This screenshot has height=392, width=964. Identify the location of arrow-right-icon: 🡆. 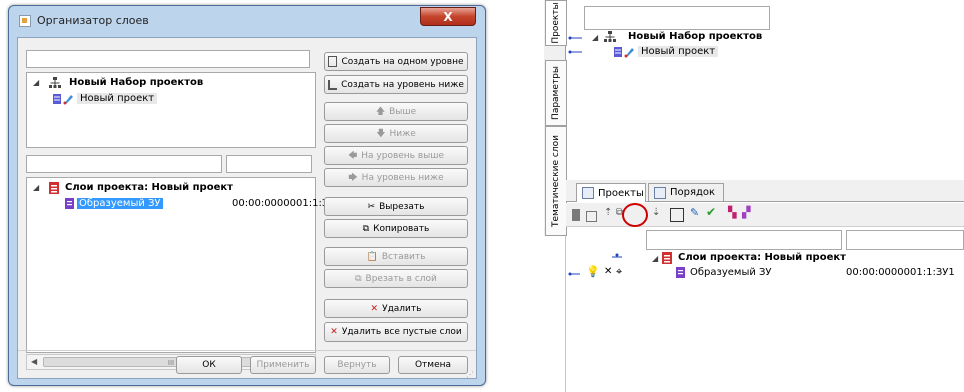
(353, 177).